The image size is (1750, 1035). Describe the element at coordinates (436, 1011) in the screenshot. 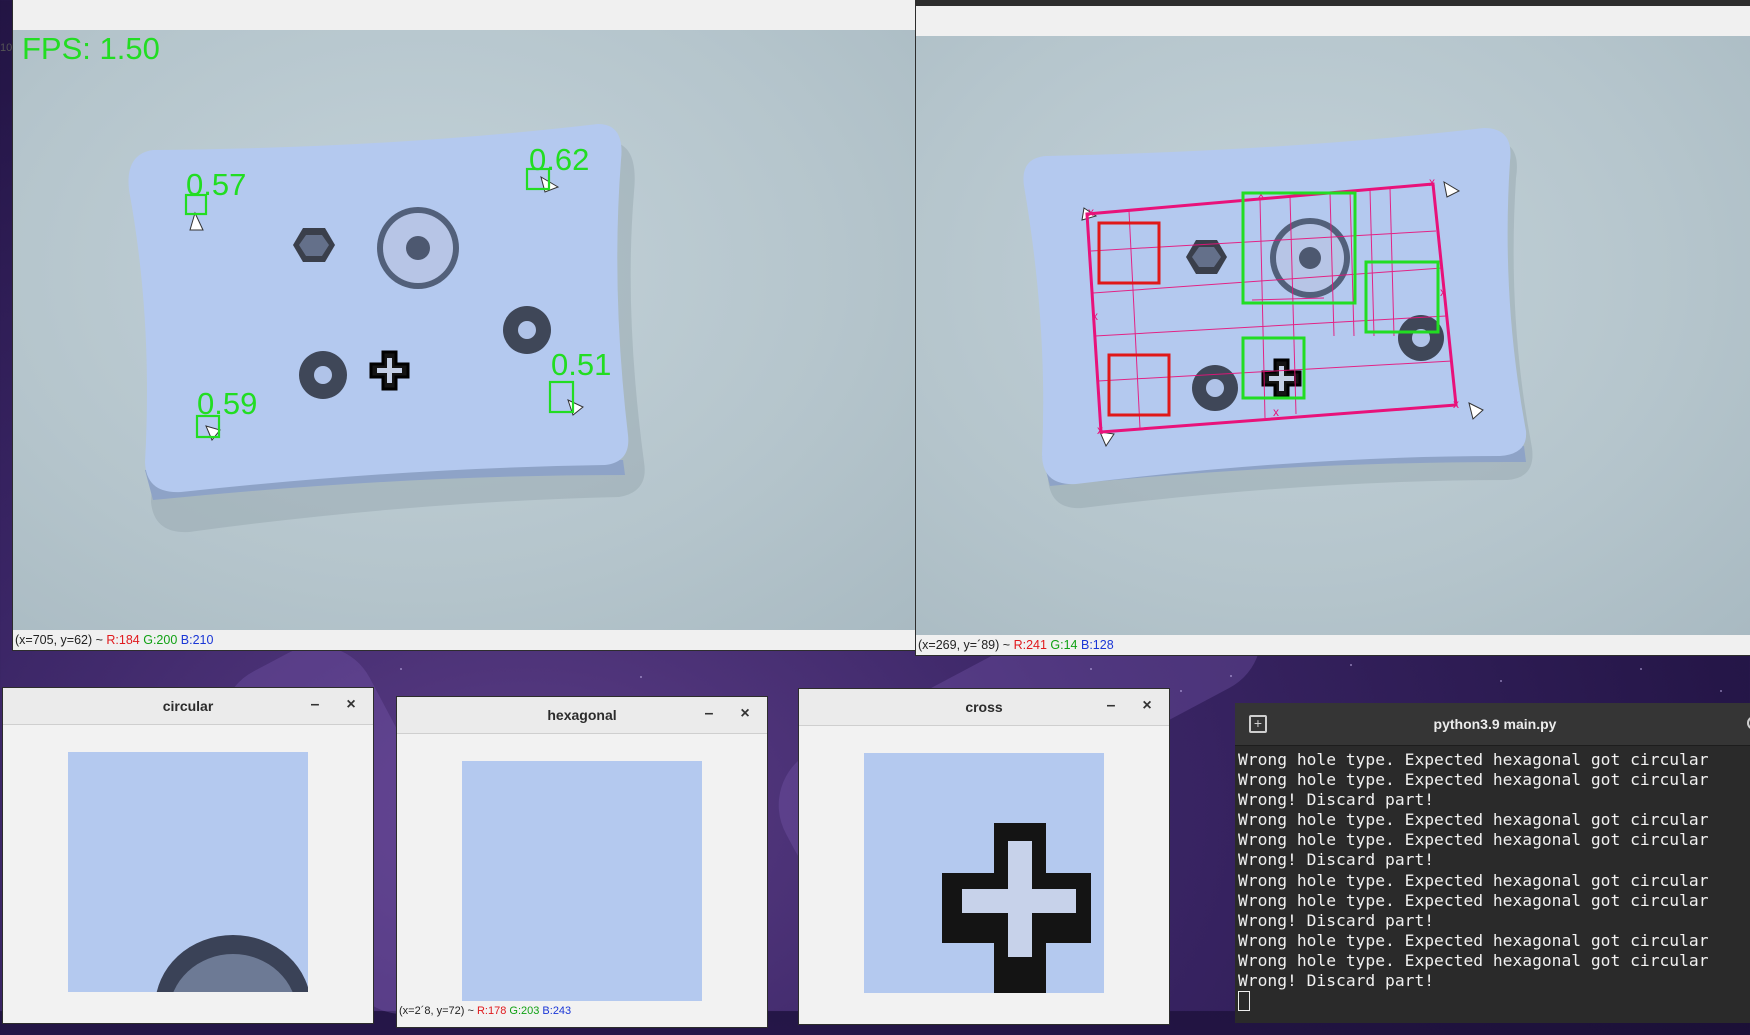

I see `cursor-coords: (x=2´8, y=72) ~` at that location.